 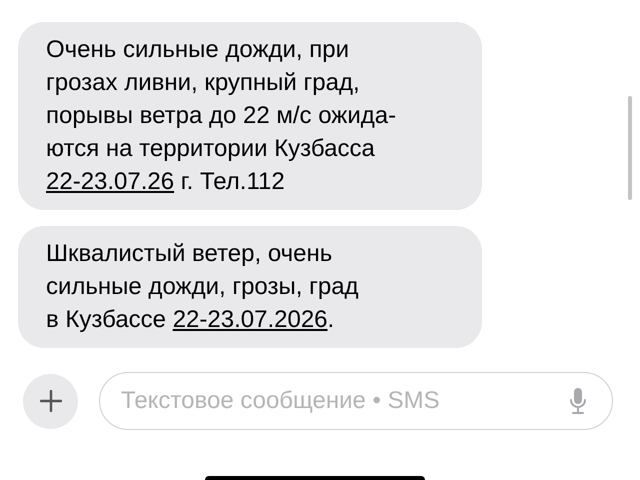 I want to click on plus-icon, so click(x=51, y=401).